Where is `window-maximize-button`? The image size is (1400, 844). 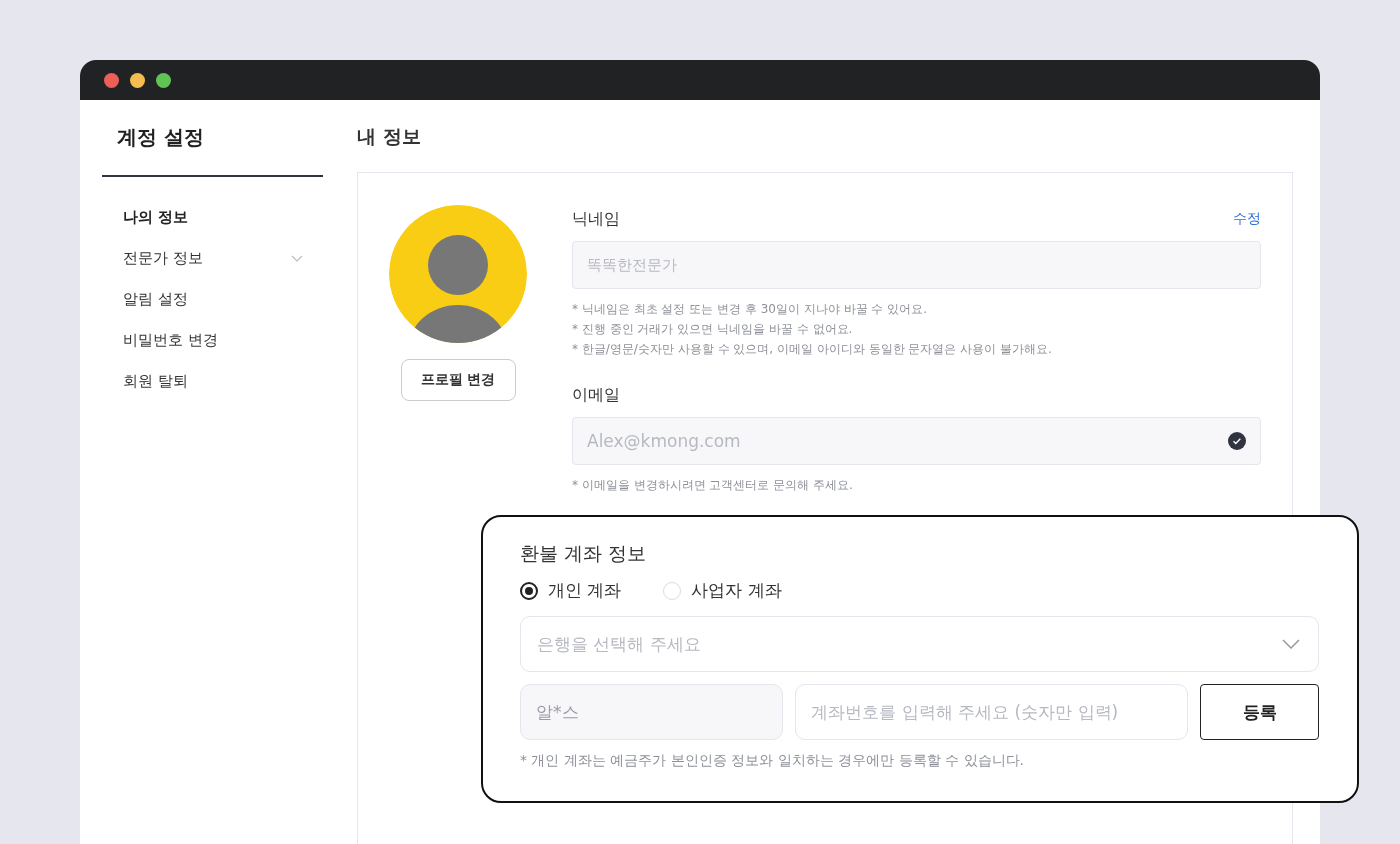 window-maximize-button is located at coordinates (163, 80).